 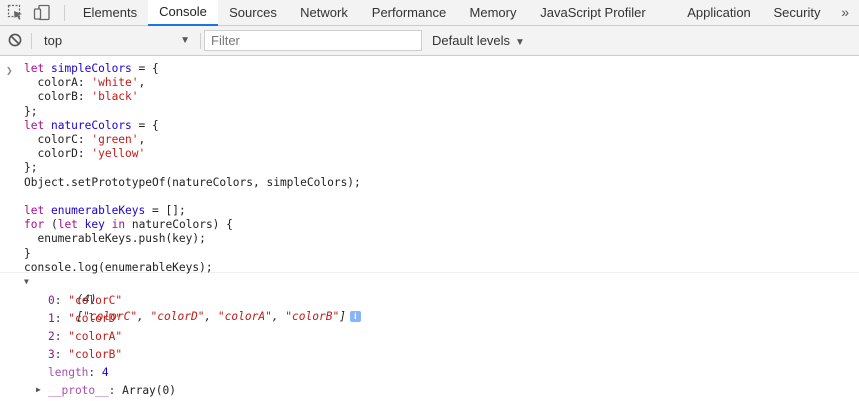 What do you see at coordinates (85, 354) in the screenshot?
I see `array-entry: 3: "colorB"` at bounding box center [85, 354].